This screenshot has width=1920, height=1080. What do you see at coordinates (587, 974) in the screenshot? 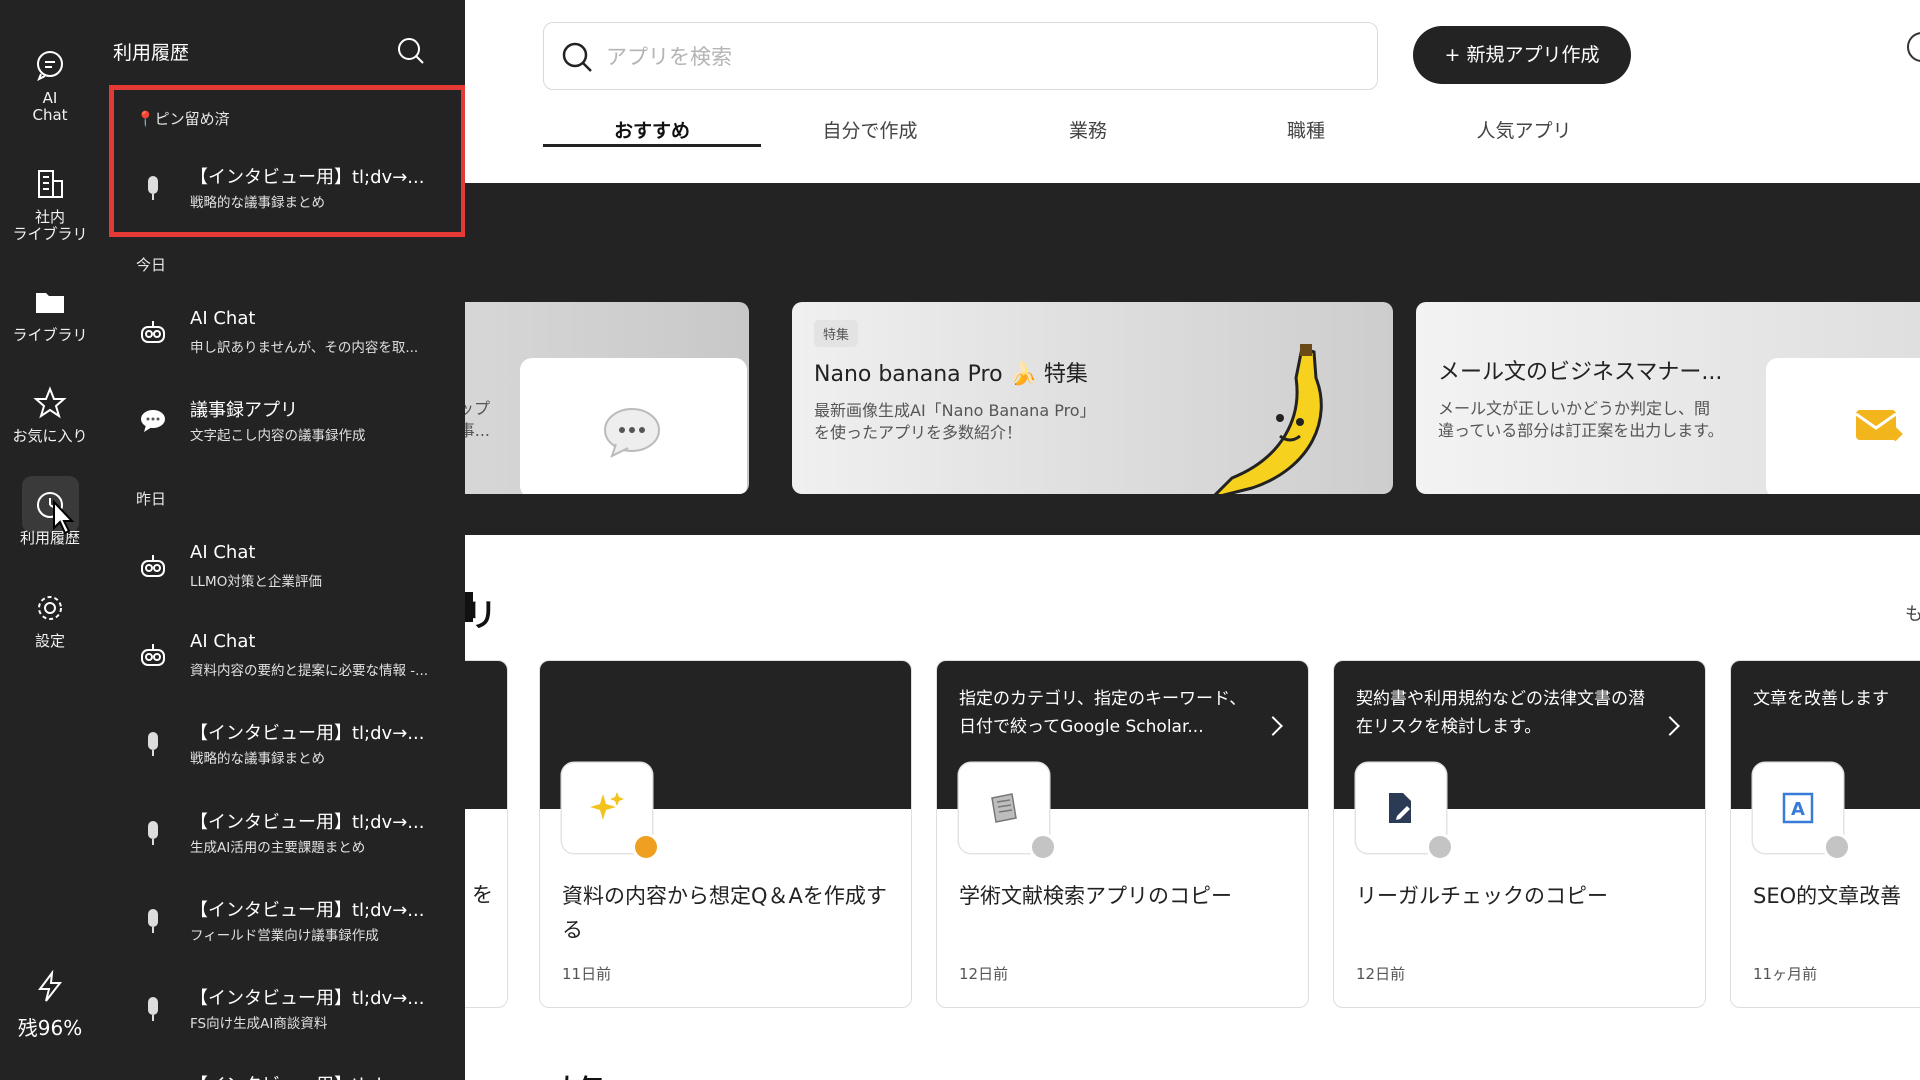
I see `app-card-updated: 11日前` at bounding box center [587, 974].